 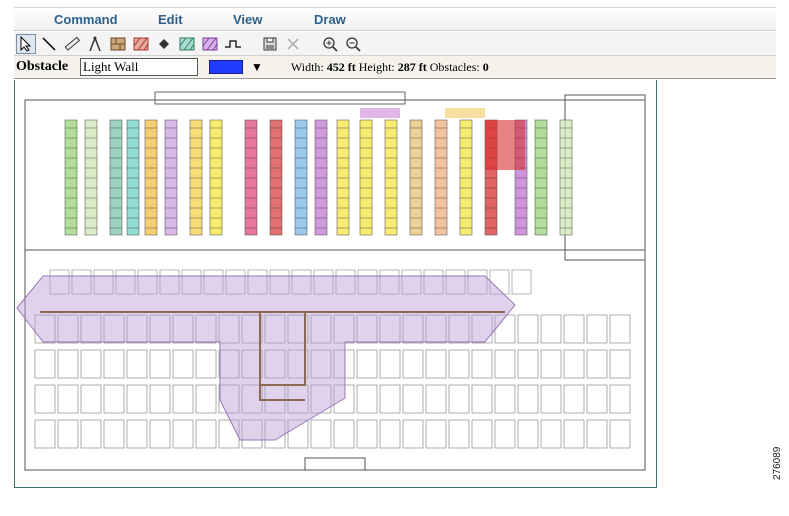 What do you see at coordinates (96, 19) in the screenshot?
I see `menu-command: Command` at bounding box center [96, 19].